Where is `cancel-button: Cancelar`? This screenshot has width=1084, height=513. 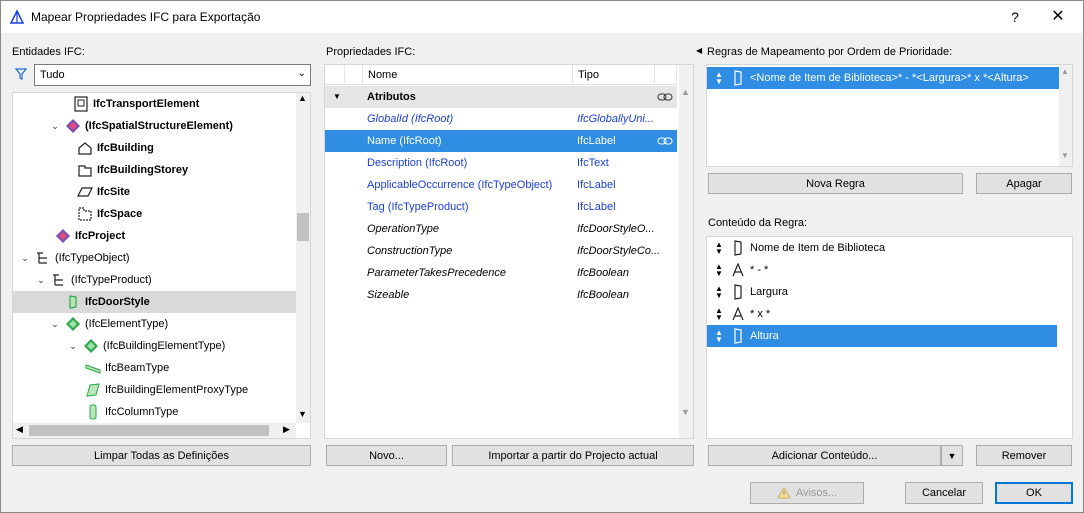
cancel-button: Cancelar is located at coordinates (944, 493).